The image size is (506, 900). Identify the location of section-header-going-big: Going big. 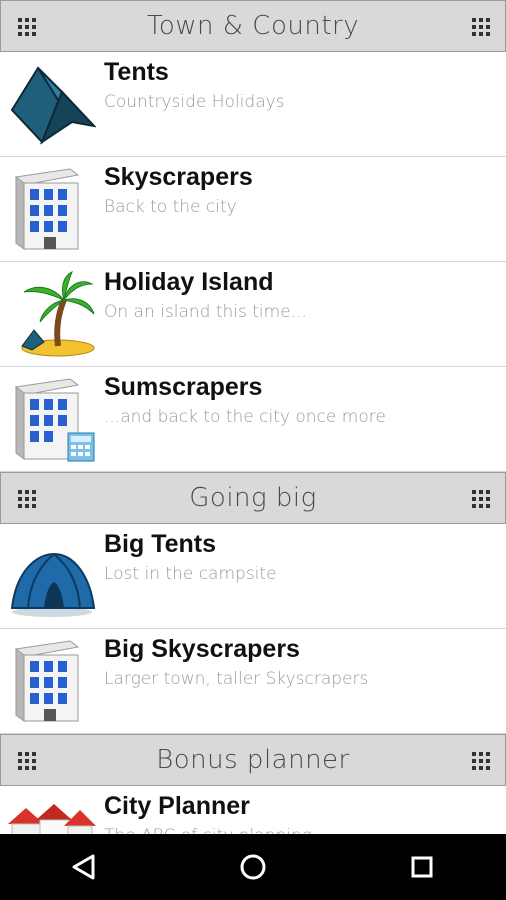
(253, 498).